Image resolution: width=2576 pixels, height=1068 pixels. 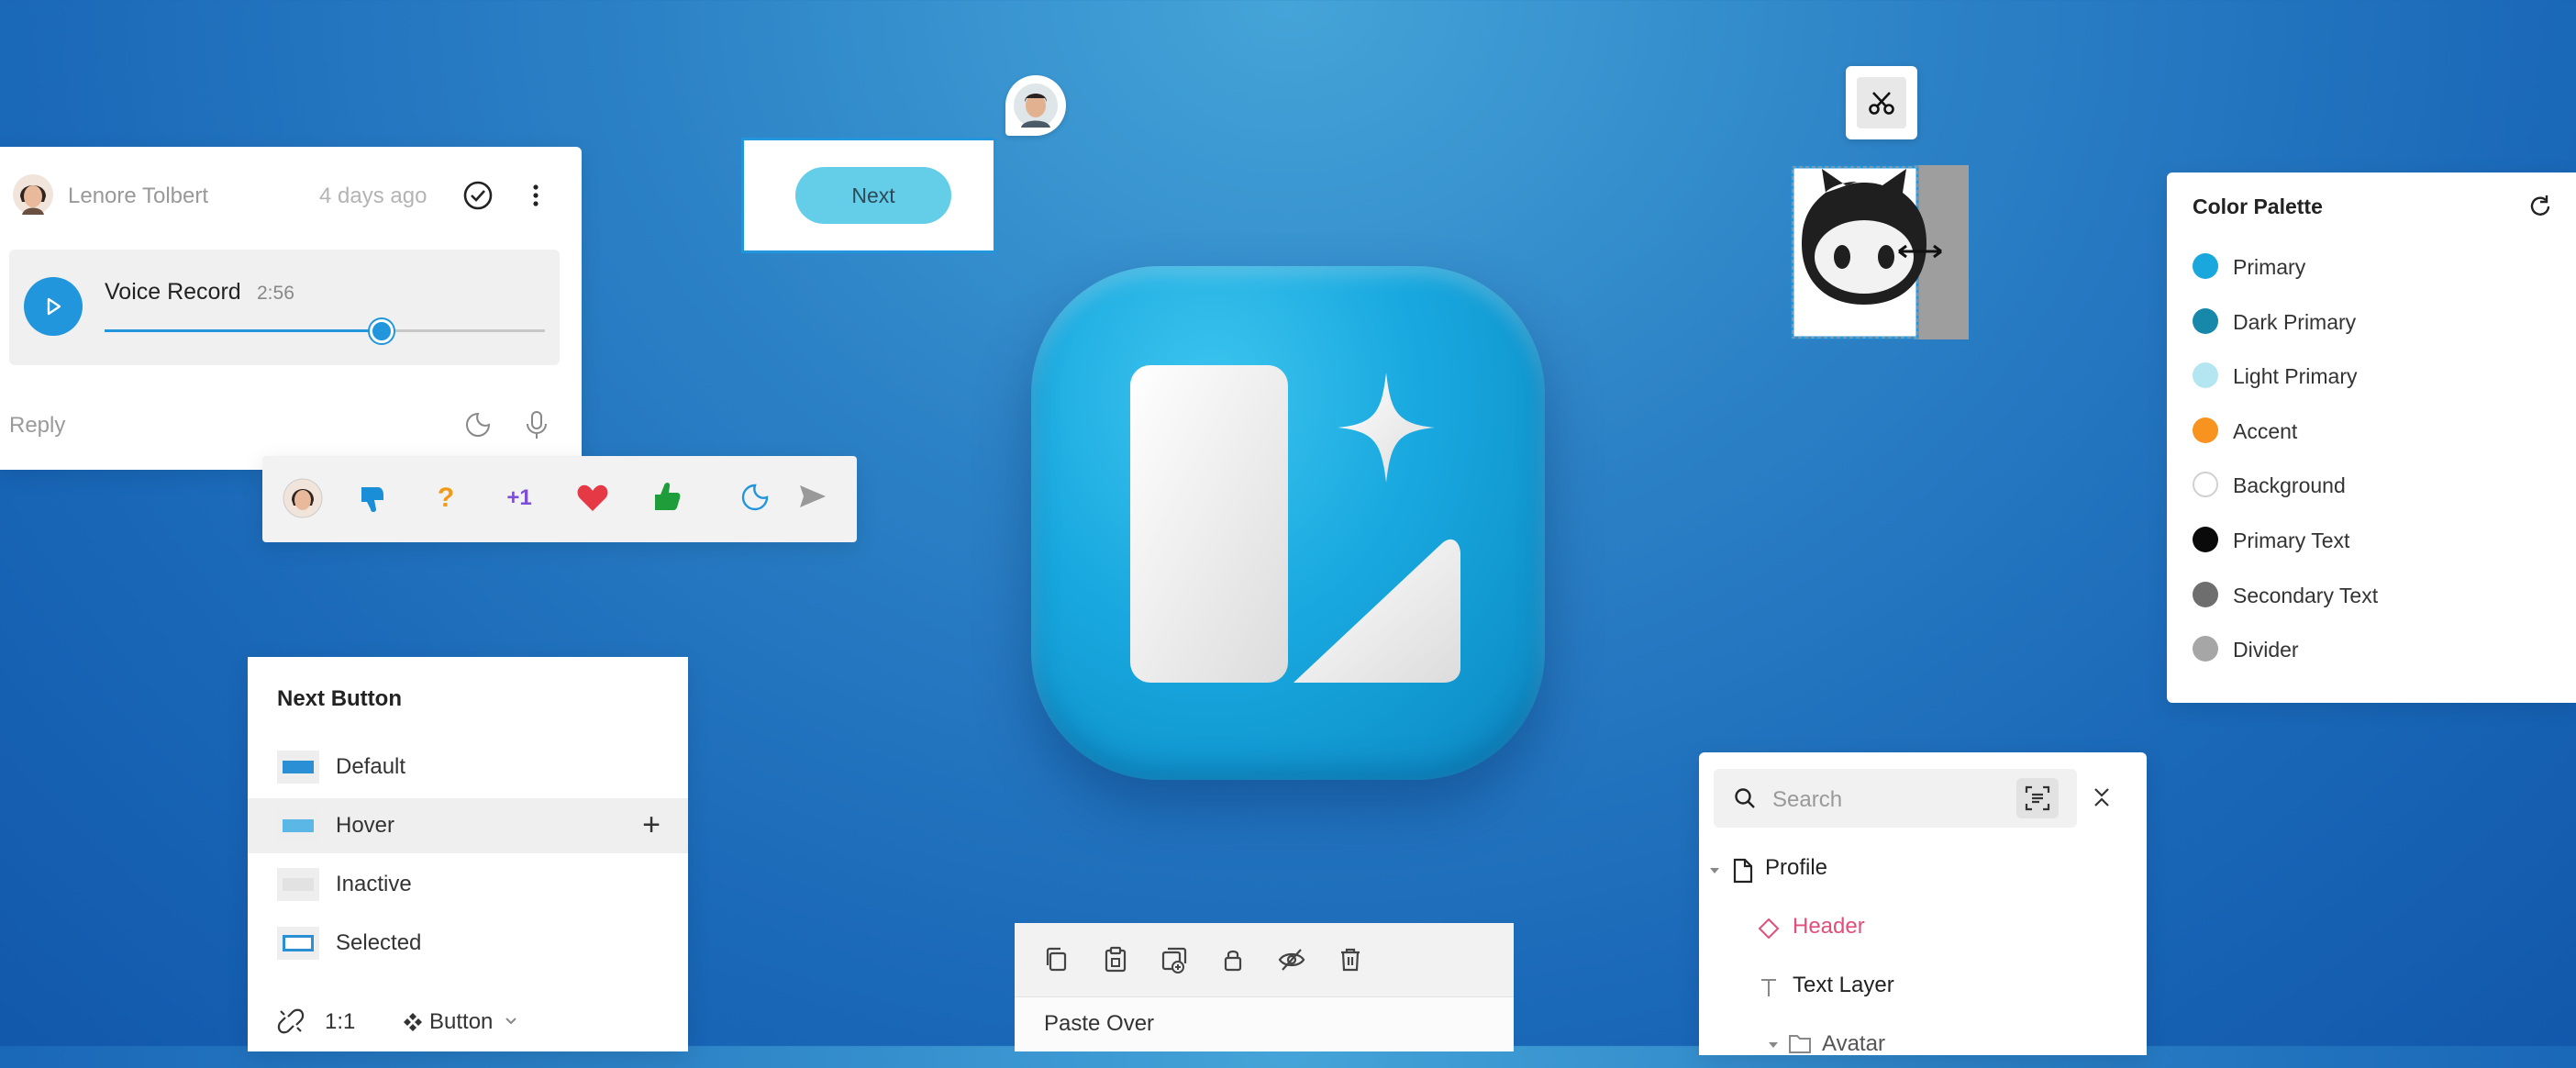 What do you see at coordinates (1895, 798) in the screenshot?
I see `search-input: Search` at bounding box center [1895, 798].